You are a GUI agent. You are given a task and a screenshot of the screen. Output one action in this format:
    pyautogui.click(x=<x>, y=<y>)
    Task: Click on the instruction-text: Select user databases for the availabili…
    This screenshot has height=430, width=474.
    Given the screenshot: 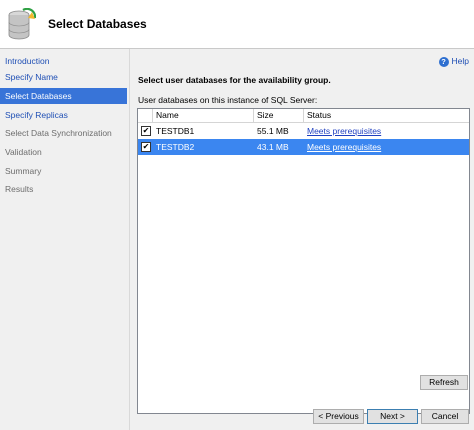 What is the action you would take?
    pyautogui.click(x=234, y=80)
    